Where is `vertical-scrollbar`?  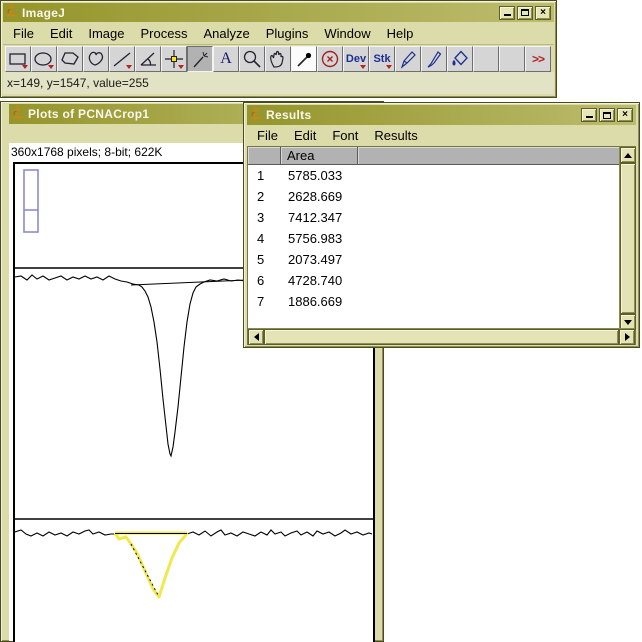
vertical-scrollbar is located at coordinates (627, 238).